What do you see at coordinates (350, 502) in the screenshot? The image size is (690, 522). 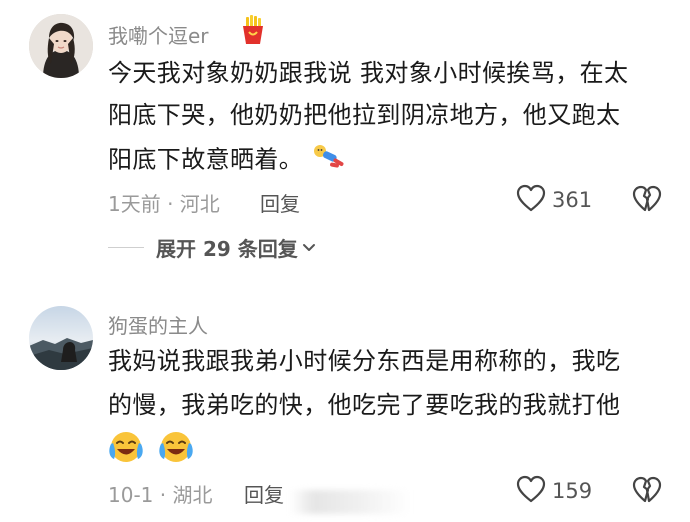 I see `watermark-blur` at bounding box center [350, 502].